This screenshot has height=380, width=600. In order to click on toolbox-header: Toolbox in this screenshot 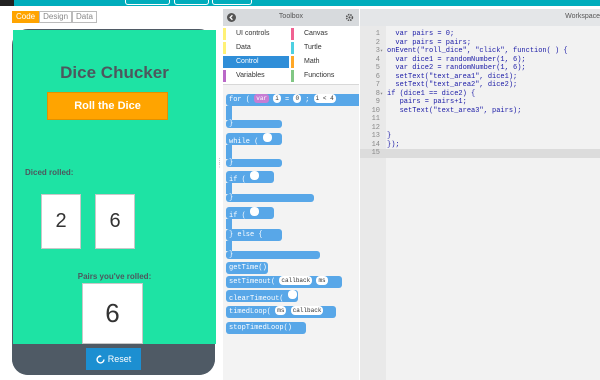, I will do `click(291, 17)`.